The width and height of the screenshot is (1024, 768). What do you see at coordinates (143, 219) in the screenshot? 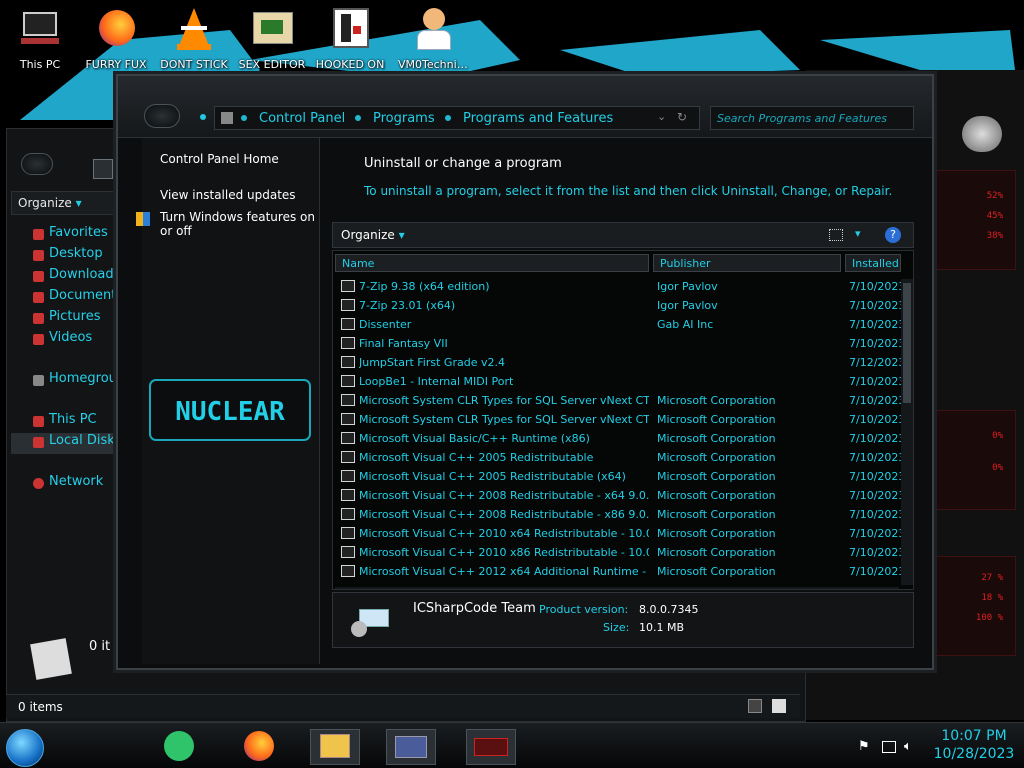
I see `shield-icon` at bounding box center [143, 219].